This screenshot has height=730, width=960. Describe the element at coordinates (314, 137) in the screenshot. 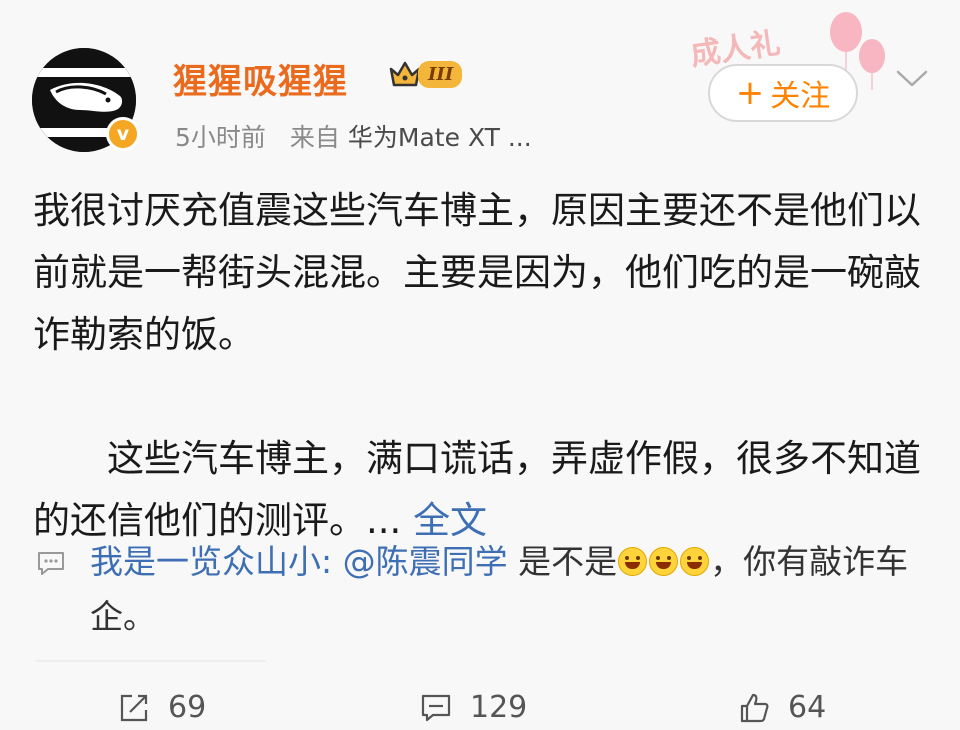

I see `source-label: 来自` at that location.